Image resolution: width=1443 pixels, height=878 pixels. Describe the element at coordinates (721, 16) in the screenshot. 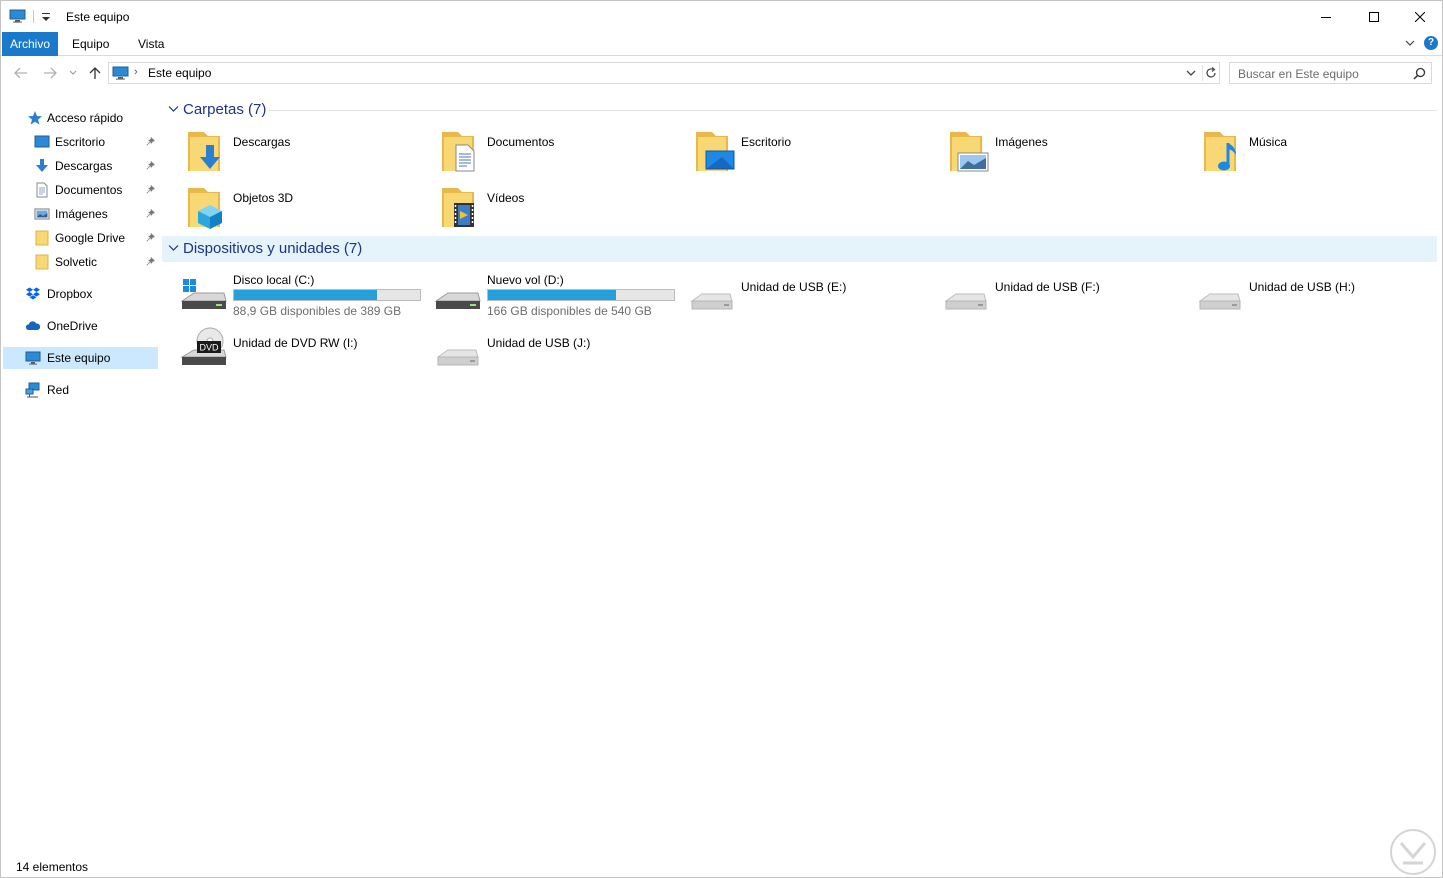

I see `title-bar: Este equipo` at that location.